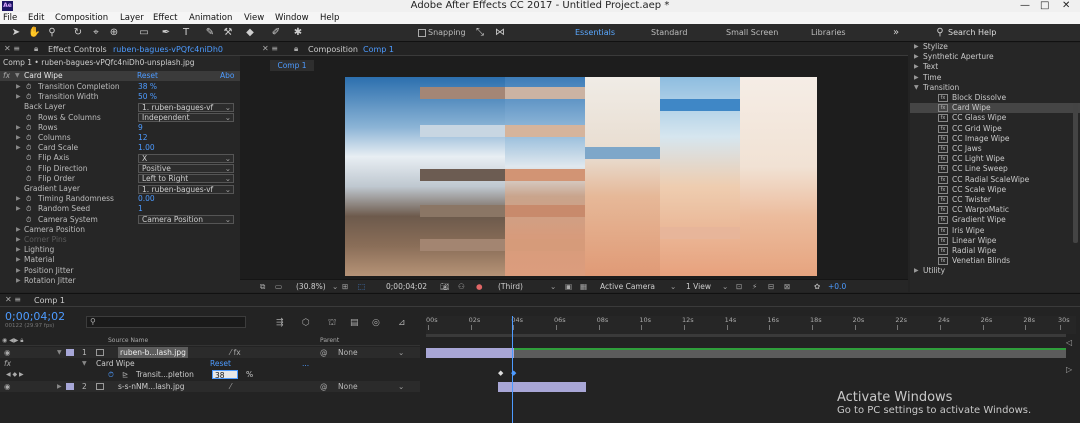 Image resolution: width=1080 pixels, height=423 pixels. I want to click on close-panel-icon: ✕ ≡, so click(12, 48).